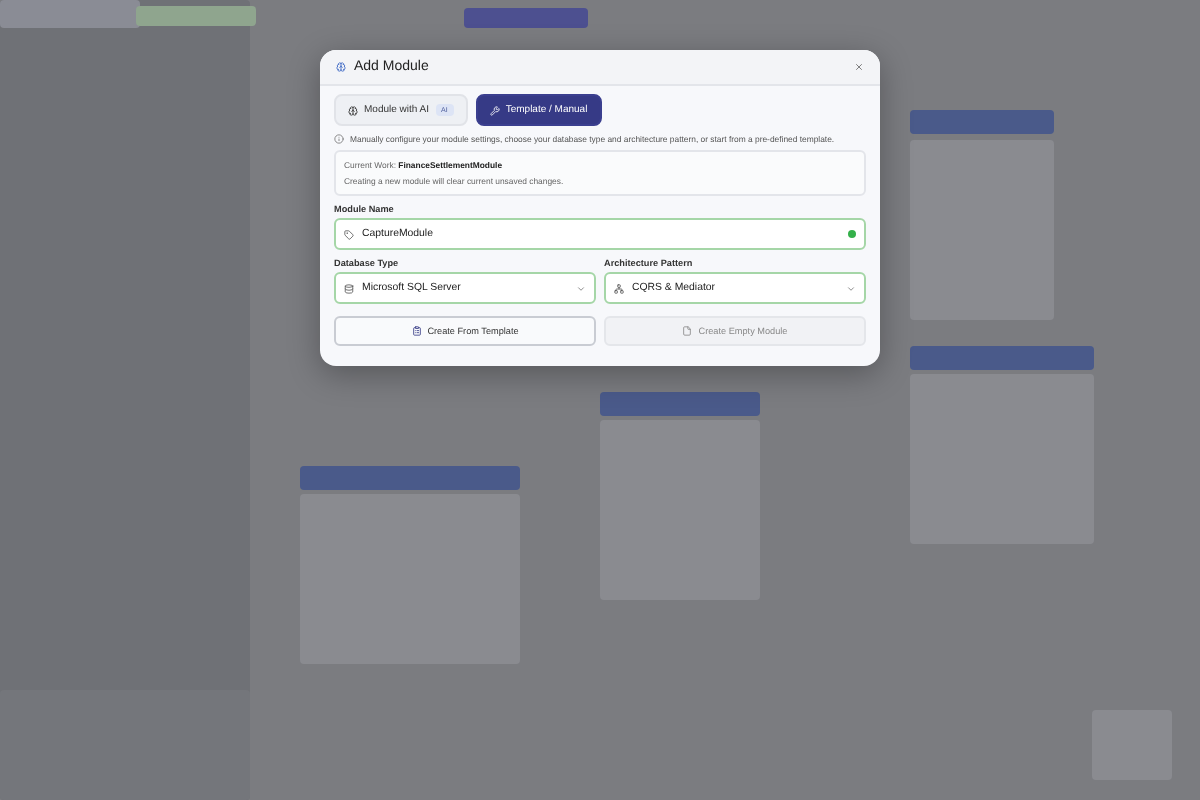 This screenshot has width=1200, height=800. Describe the element at coordinates (416, 331) in the screenshot. I see `clipboard-icon` at that location.